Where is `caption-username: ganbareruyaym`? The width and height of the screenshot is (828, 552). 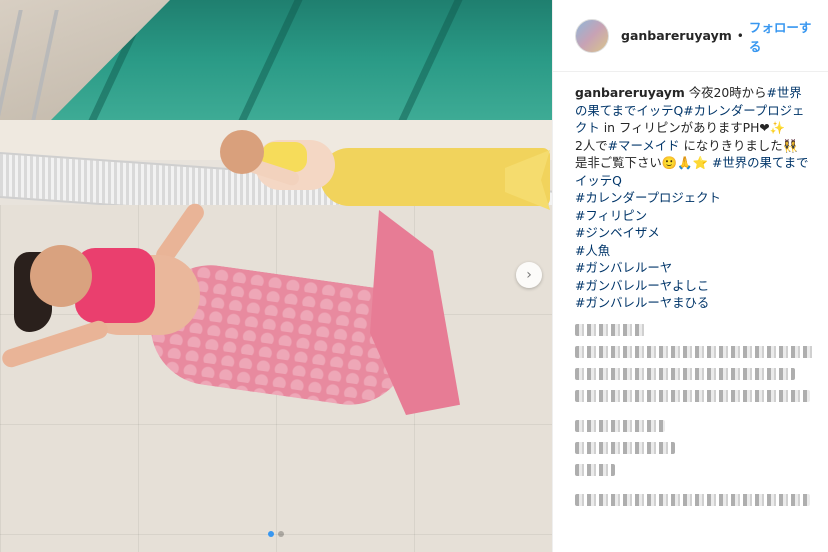
caption-username: ganbareruyaym is located at coordinates (630, 92).